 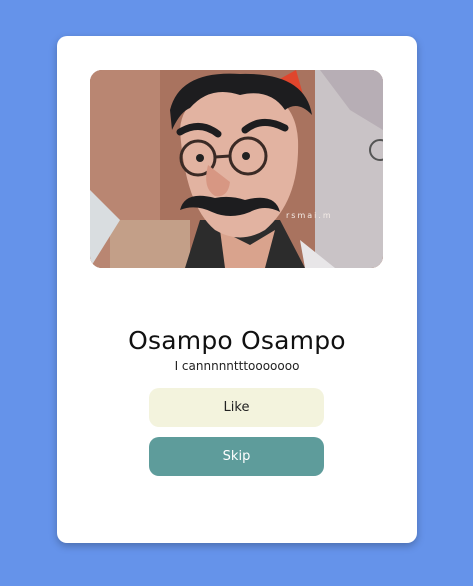 I want to click on profile-name: Osampo Osampo, so click(x=237, y=340).